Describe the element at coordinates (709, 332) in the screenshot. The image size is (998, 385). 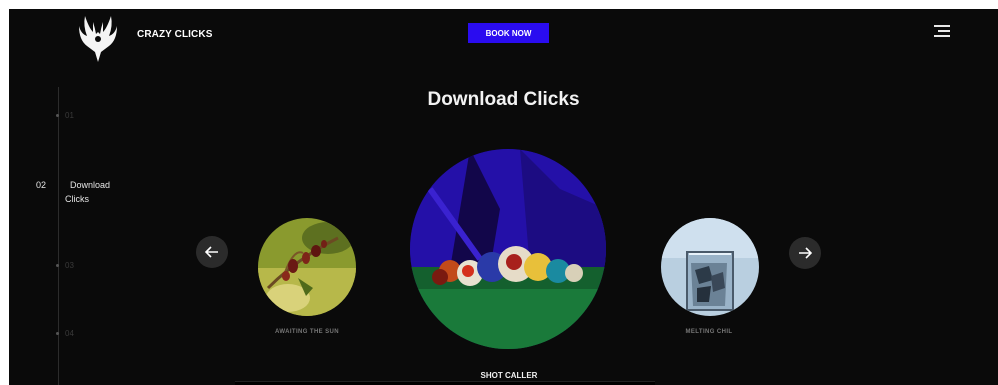
I see `slide-caption-right: MELTING CHIL` at that location.